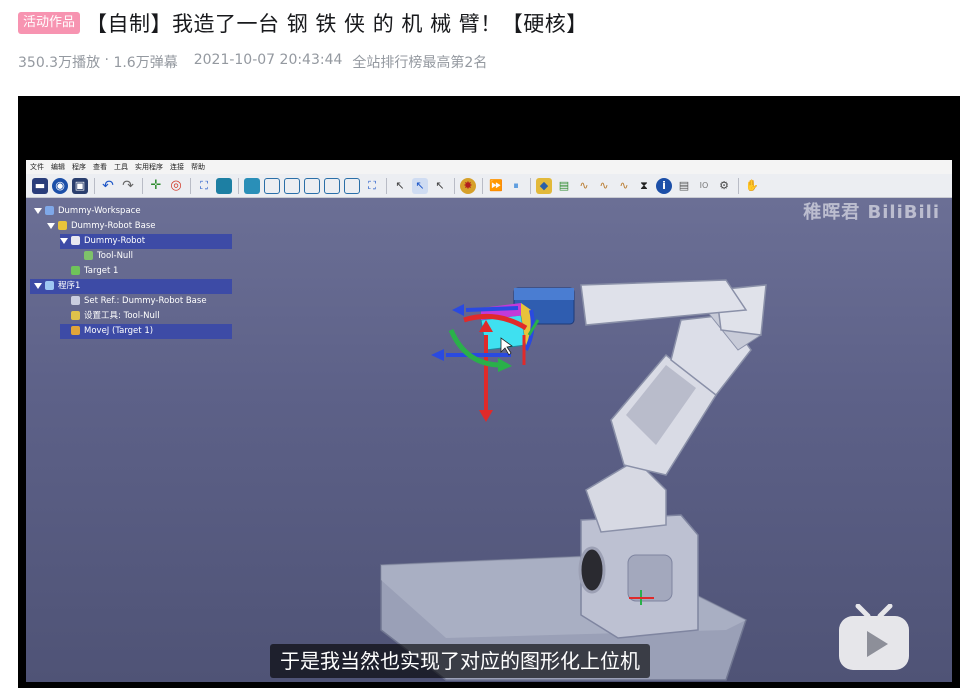  What do you see at coordinates (592, 570) in the screenshot?
I see `base-motor-icon` at bounding box center [592, 570].